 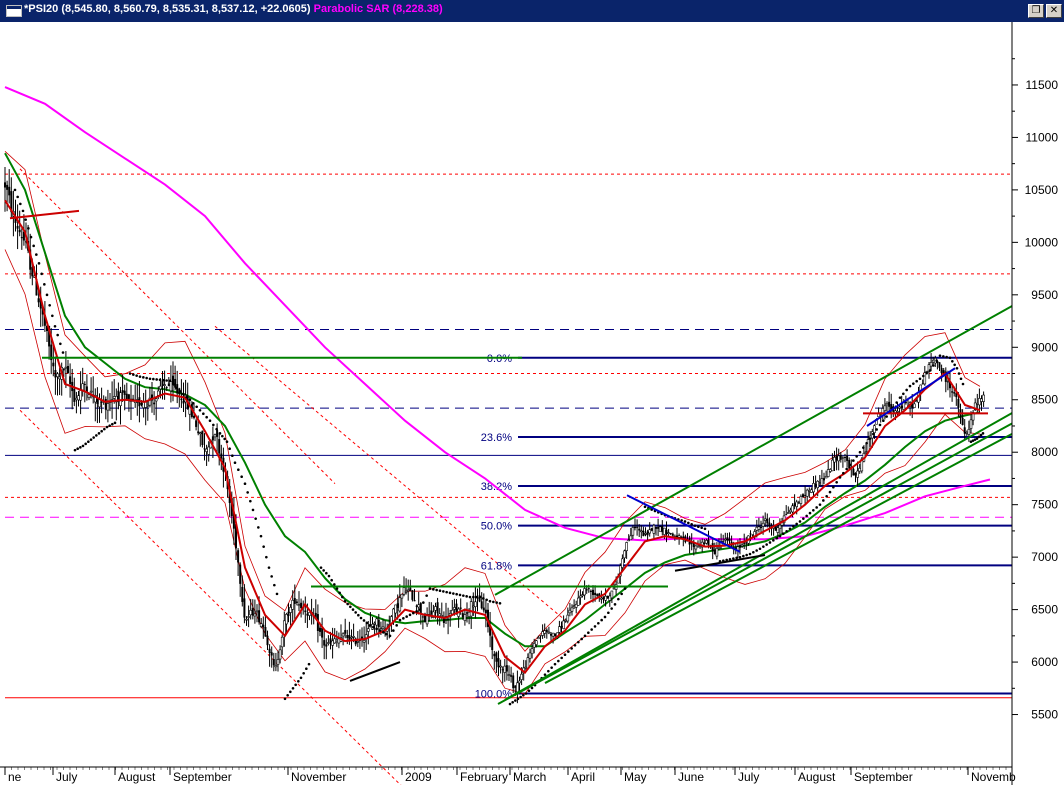 I want to click on y-tick-label: 11500, so click(x=1042, y=85).